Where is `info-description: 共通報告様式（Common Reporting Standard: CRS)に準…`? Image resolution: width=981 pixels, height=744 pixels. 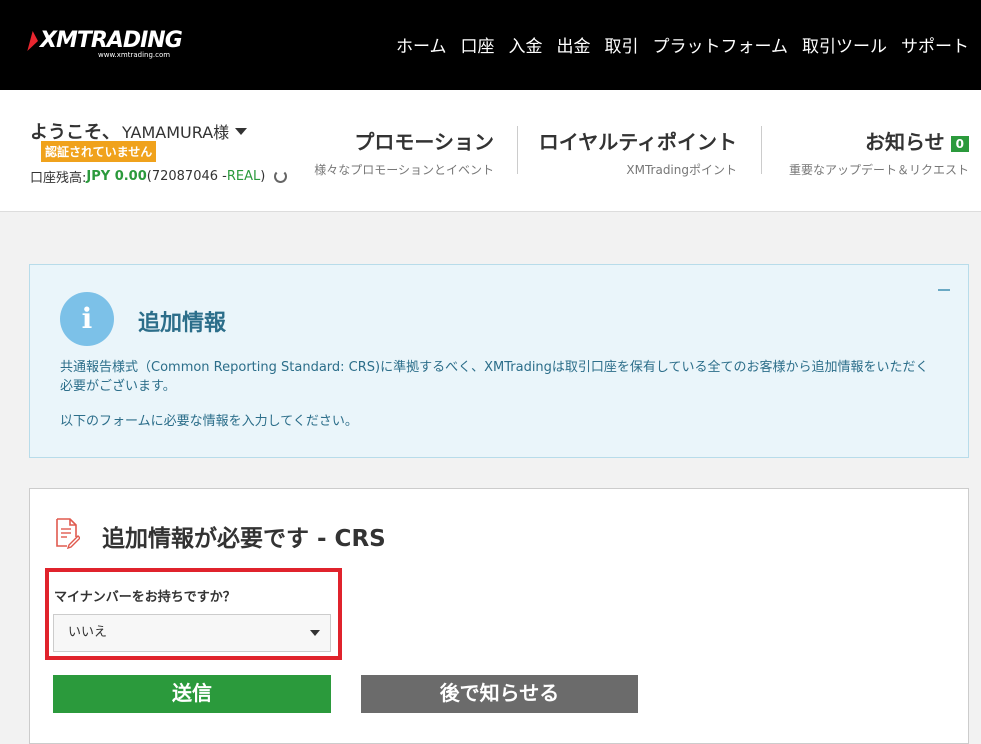
info-description: 共通報告様式（Common Reporting Standard: CRS)に準… is located at coordinates (494, 377).